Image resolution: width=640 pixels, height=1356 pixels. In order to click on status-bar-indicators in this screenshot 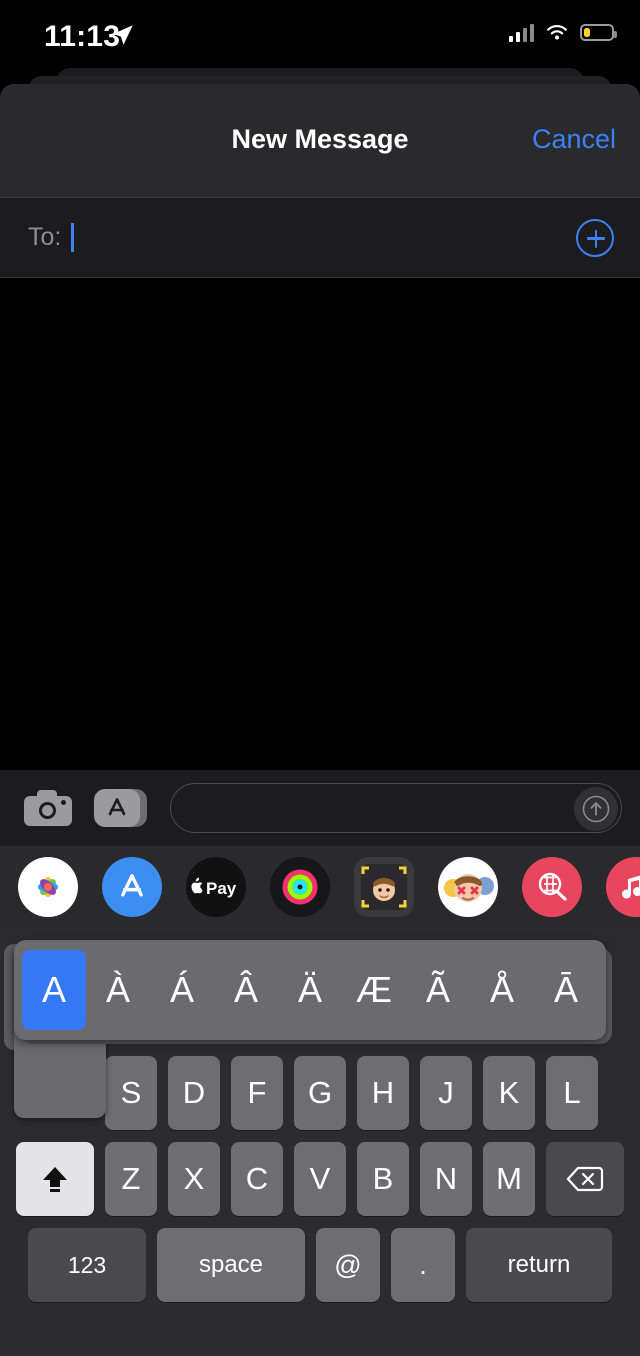, I will do `click(562, 32)`.